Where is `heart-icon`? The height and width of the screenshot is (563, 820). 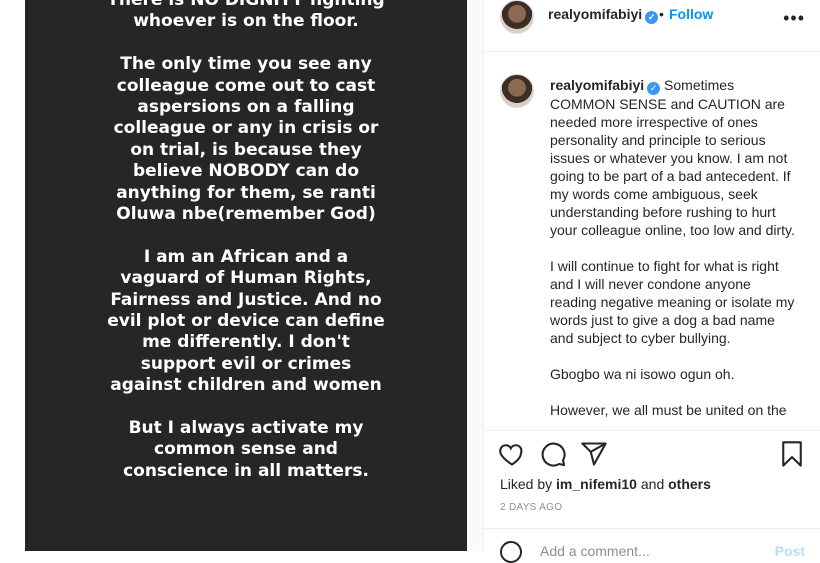 heart-icon is located at coordinates (512, 454).